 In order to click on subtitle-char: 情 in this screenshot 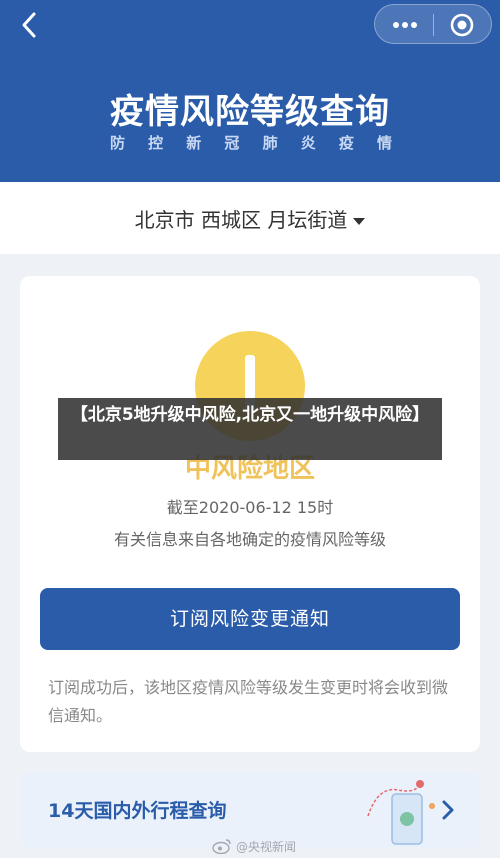, I will do `click(384, 143)`.